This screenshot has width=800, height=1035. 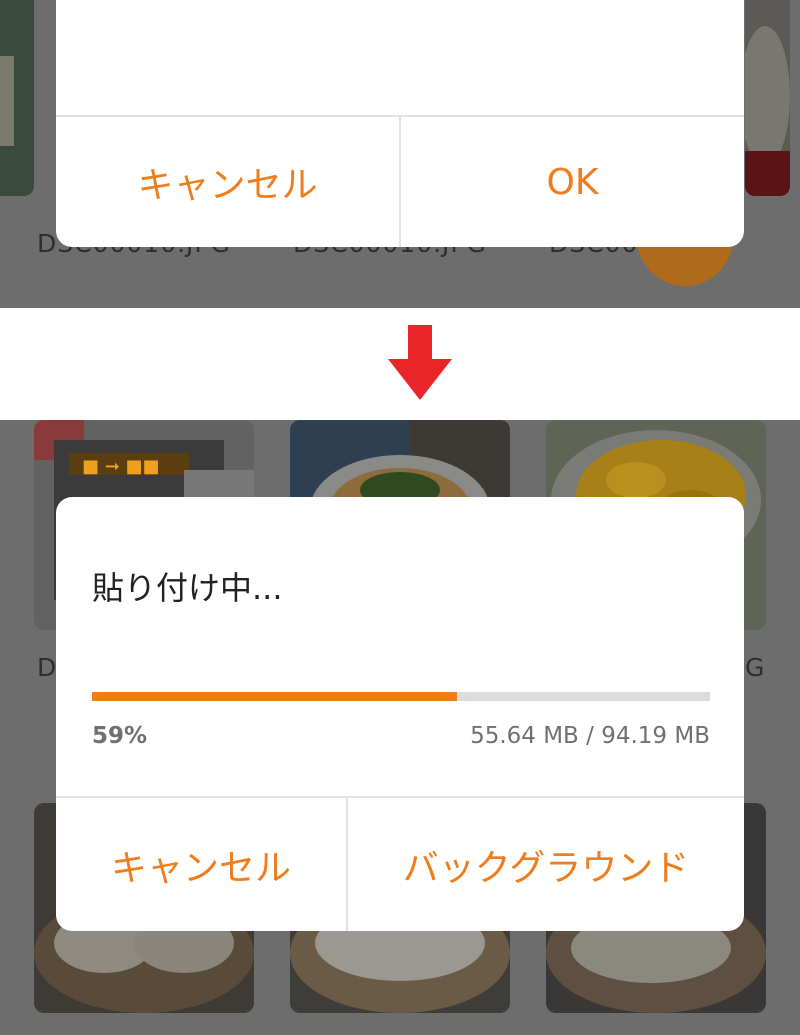 I want to click on run-in-background-button: バックグラウンド, so click(x=545, y=864).